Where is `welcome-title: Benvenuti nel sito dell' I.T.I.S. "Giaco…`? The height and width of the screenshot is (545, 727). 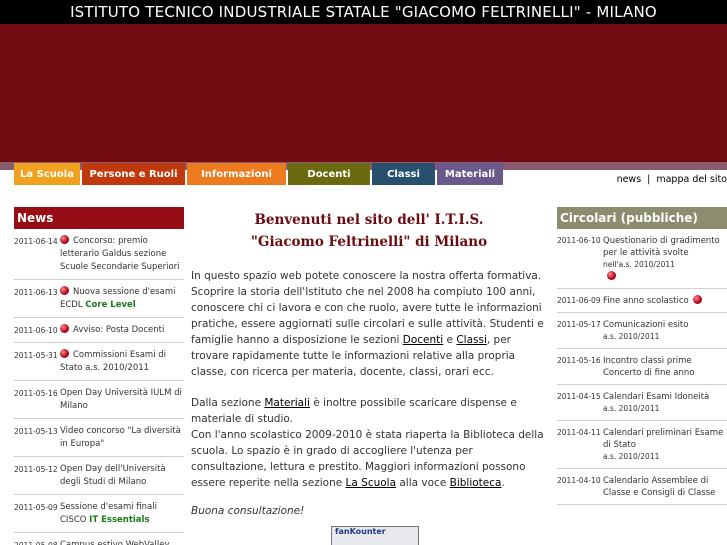
welcome-title: Benvenuti nel sito dell' I.T.I.S. "Giaco… is located at coordinates (369, 231).